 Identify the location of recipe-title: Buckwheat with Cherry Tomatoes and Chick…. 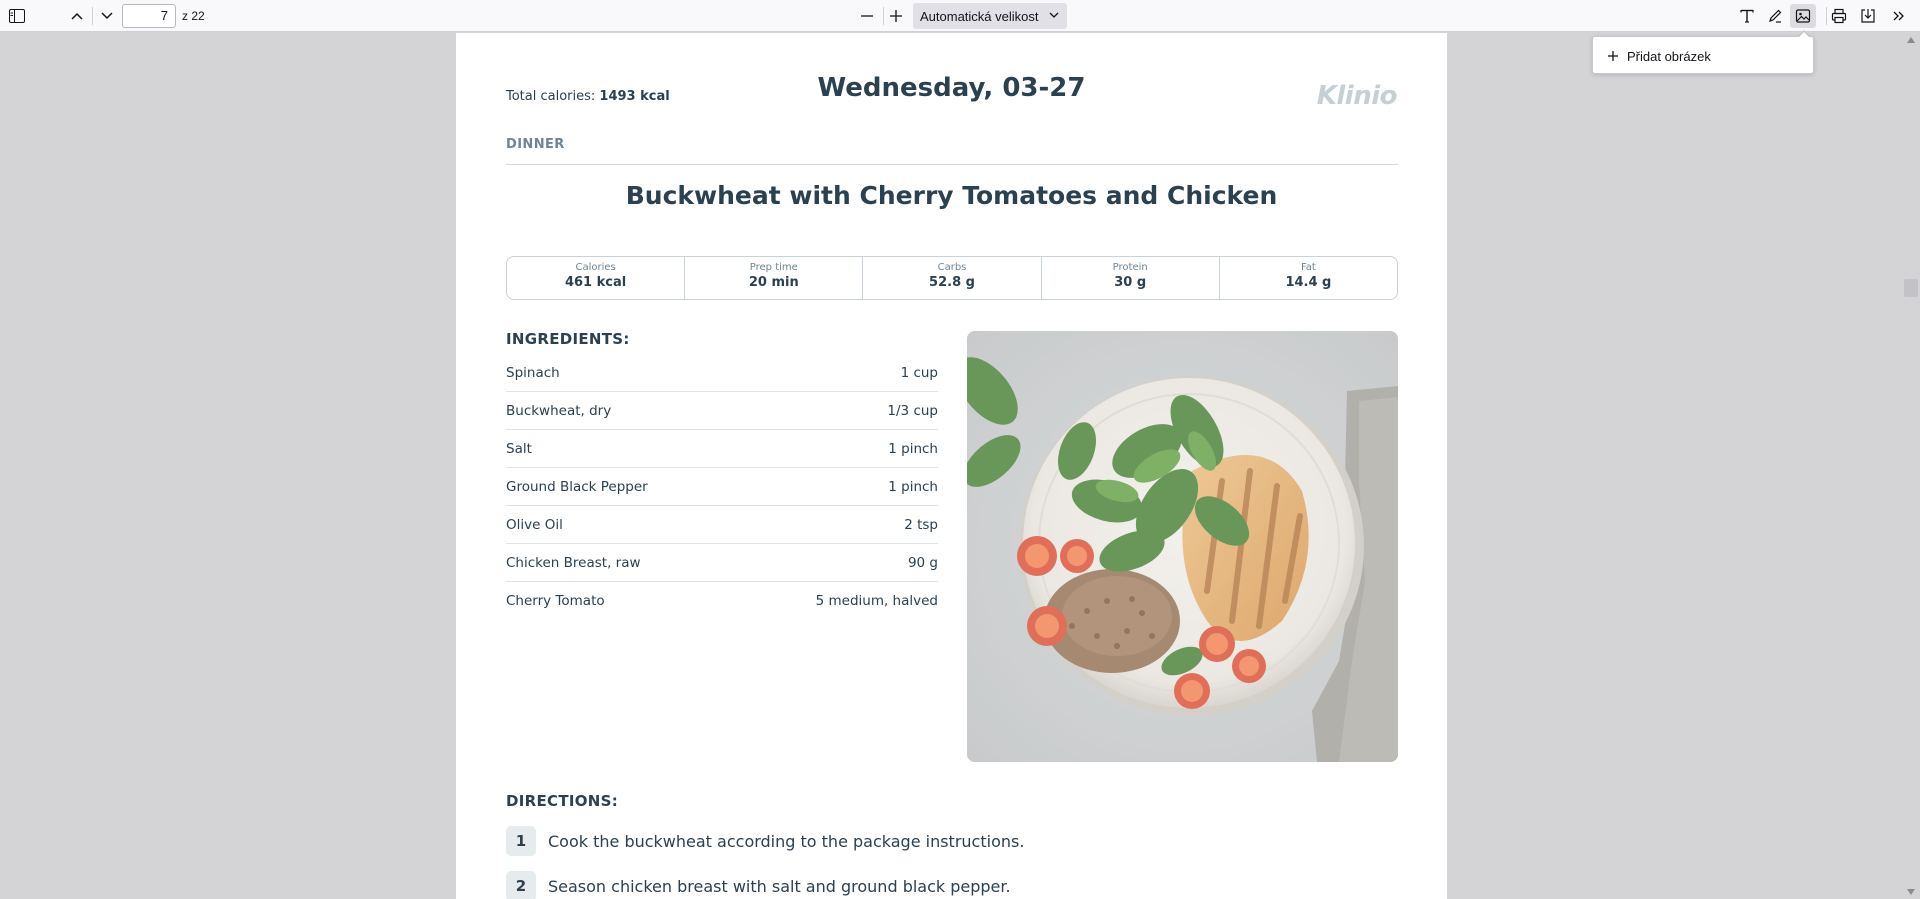
(951, 195).